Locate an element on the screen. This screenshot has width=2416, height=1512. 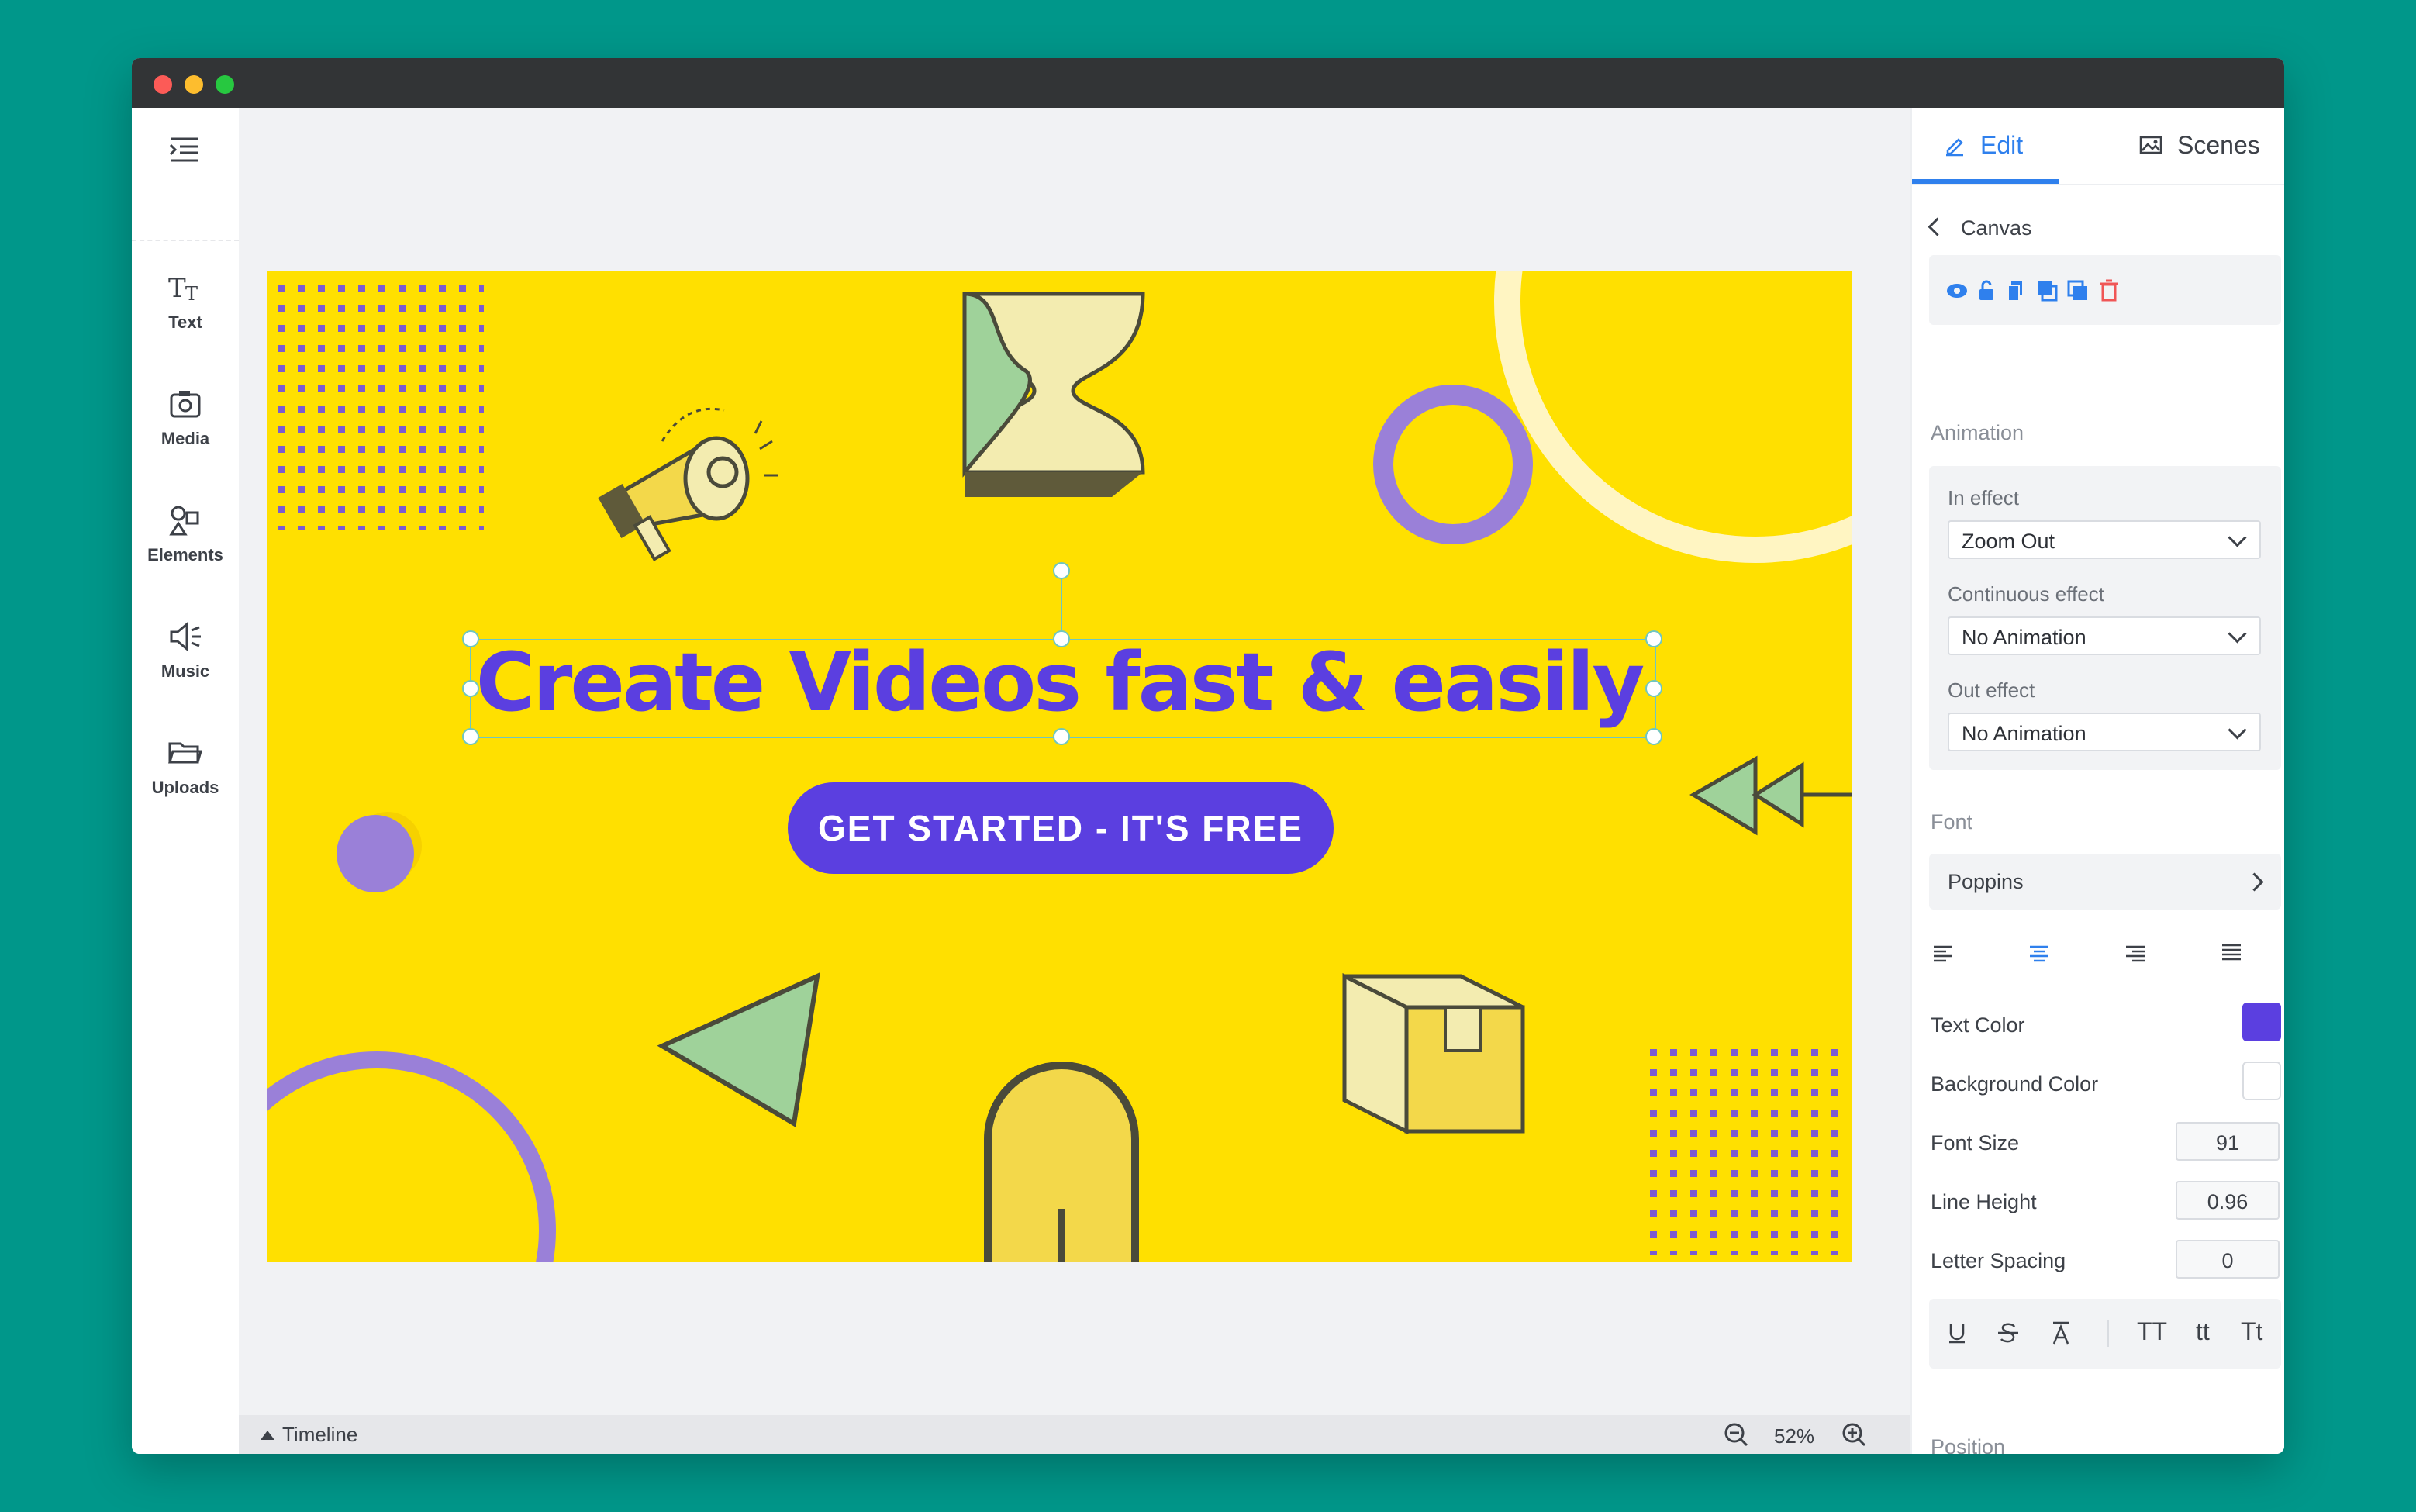
sidebar-item-elements: Elements is located at coordinates (185, 549).